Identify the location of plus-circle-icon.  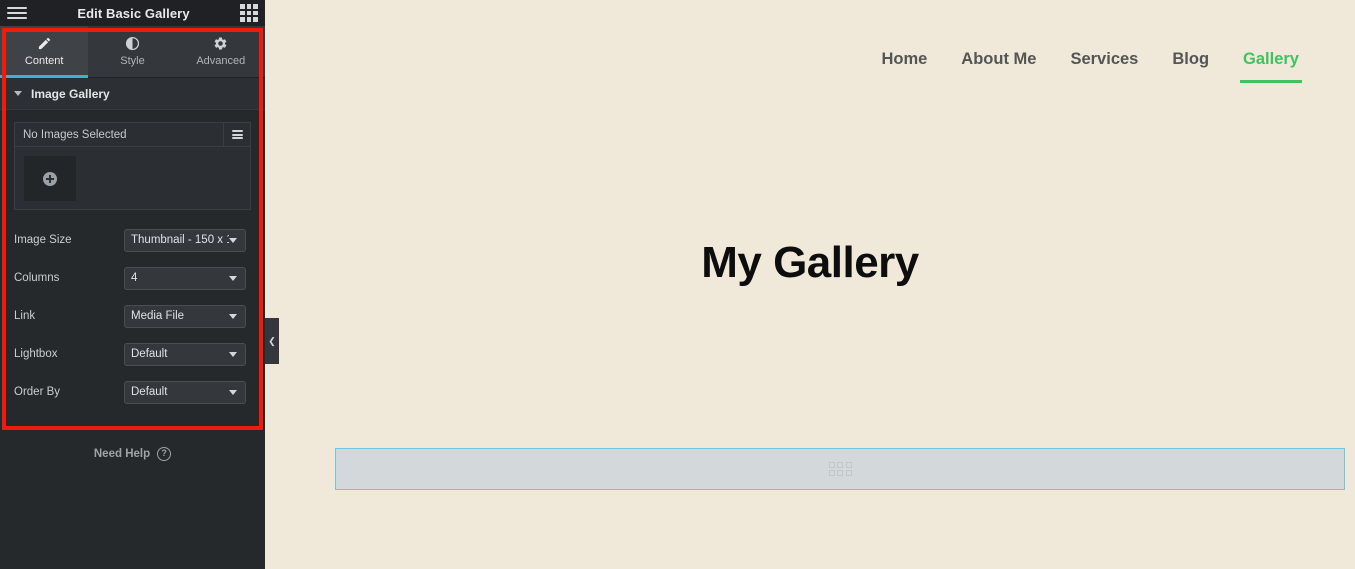
(50, 178).